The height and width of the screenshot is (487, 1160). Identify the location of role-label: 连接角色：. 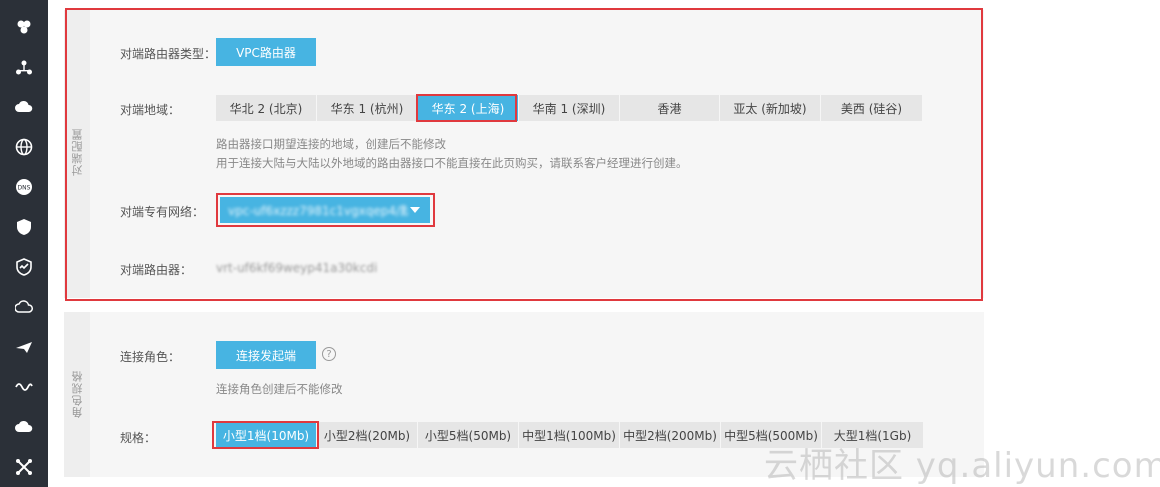
(150, 357).